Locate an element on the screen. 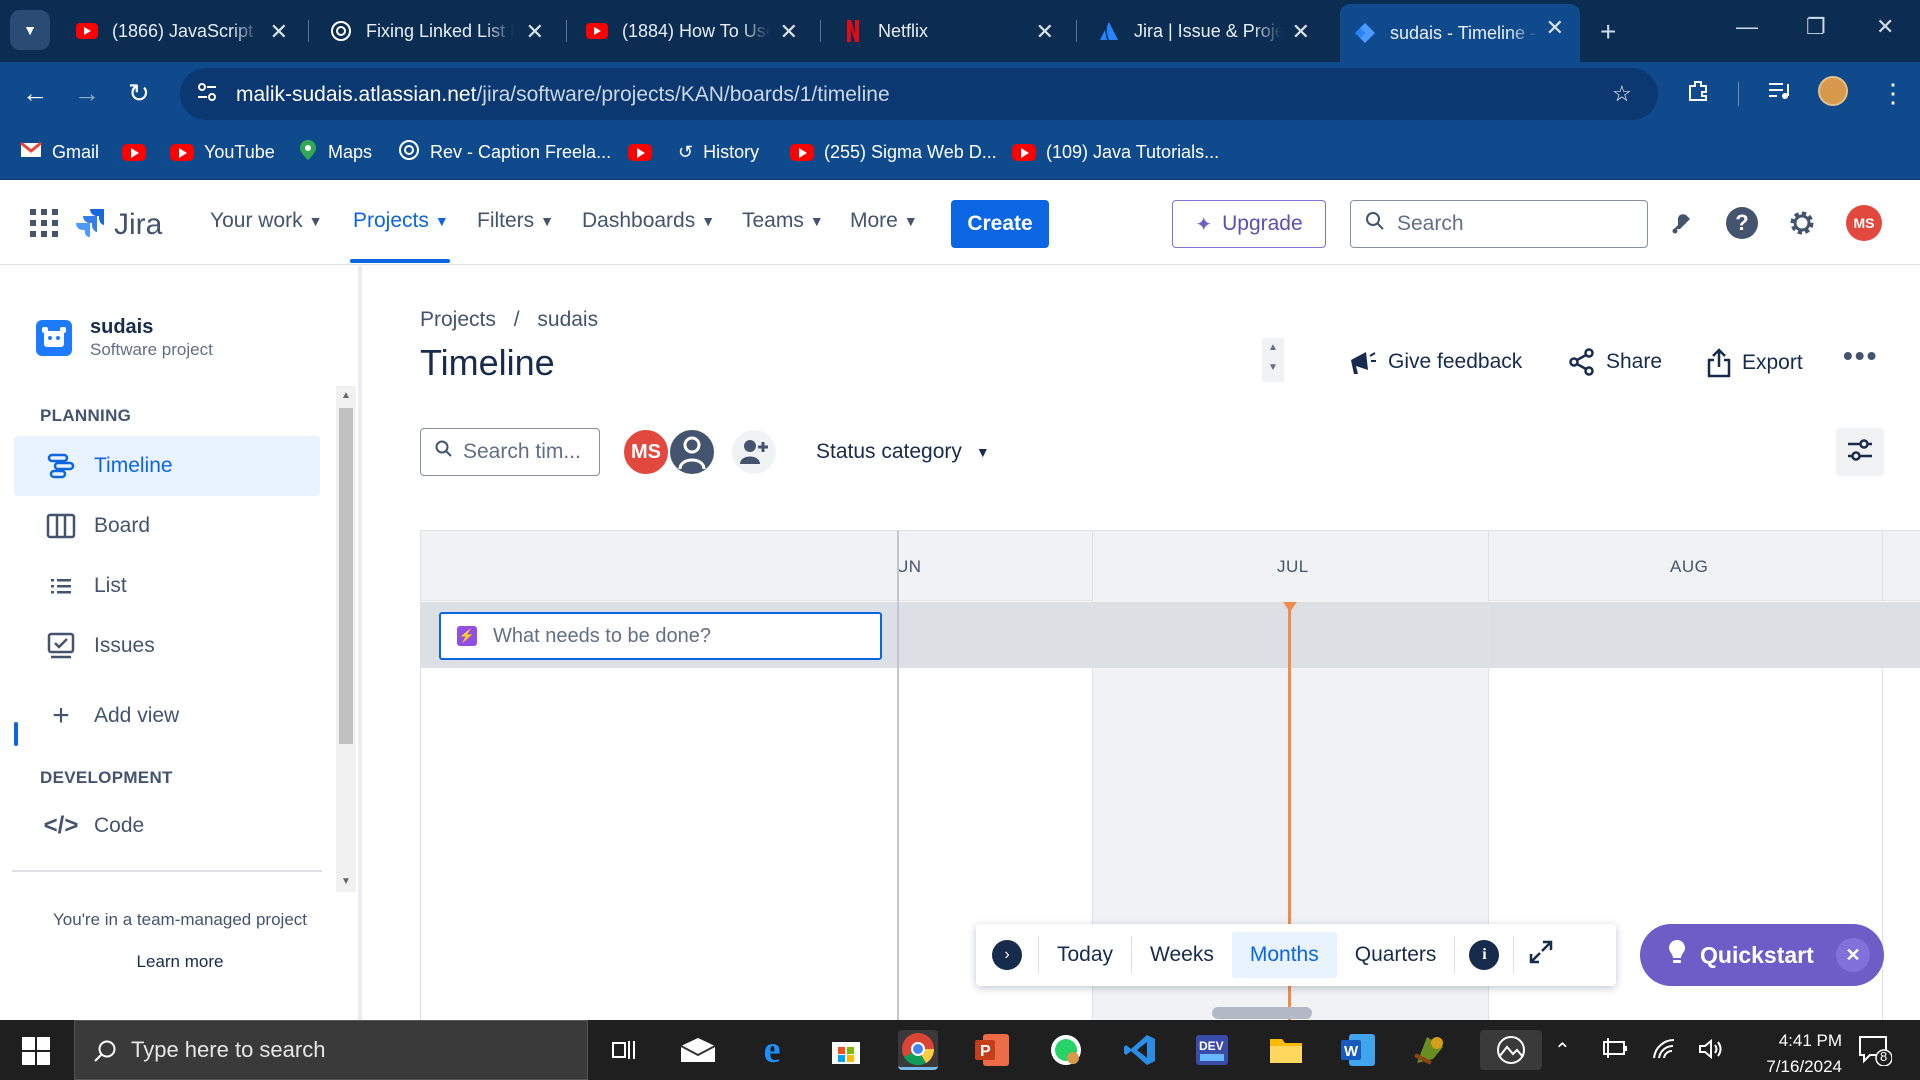 The height and width of the screenshot is (1080, 1920). sidebar-item-board: Board is located at coordinates (167, 526).